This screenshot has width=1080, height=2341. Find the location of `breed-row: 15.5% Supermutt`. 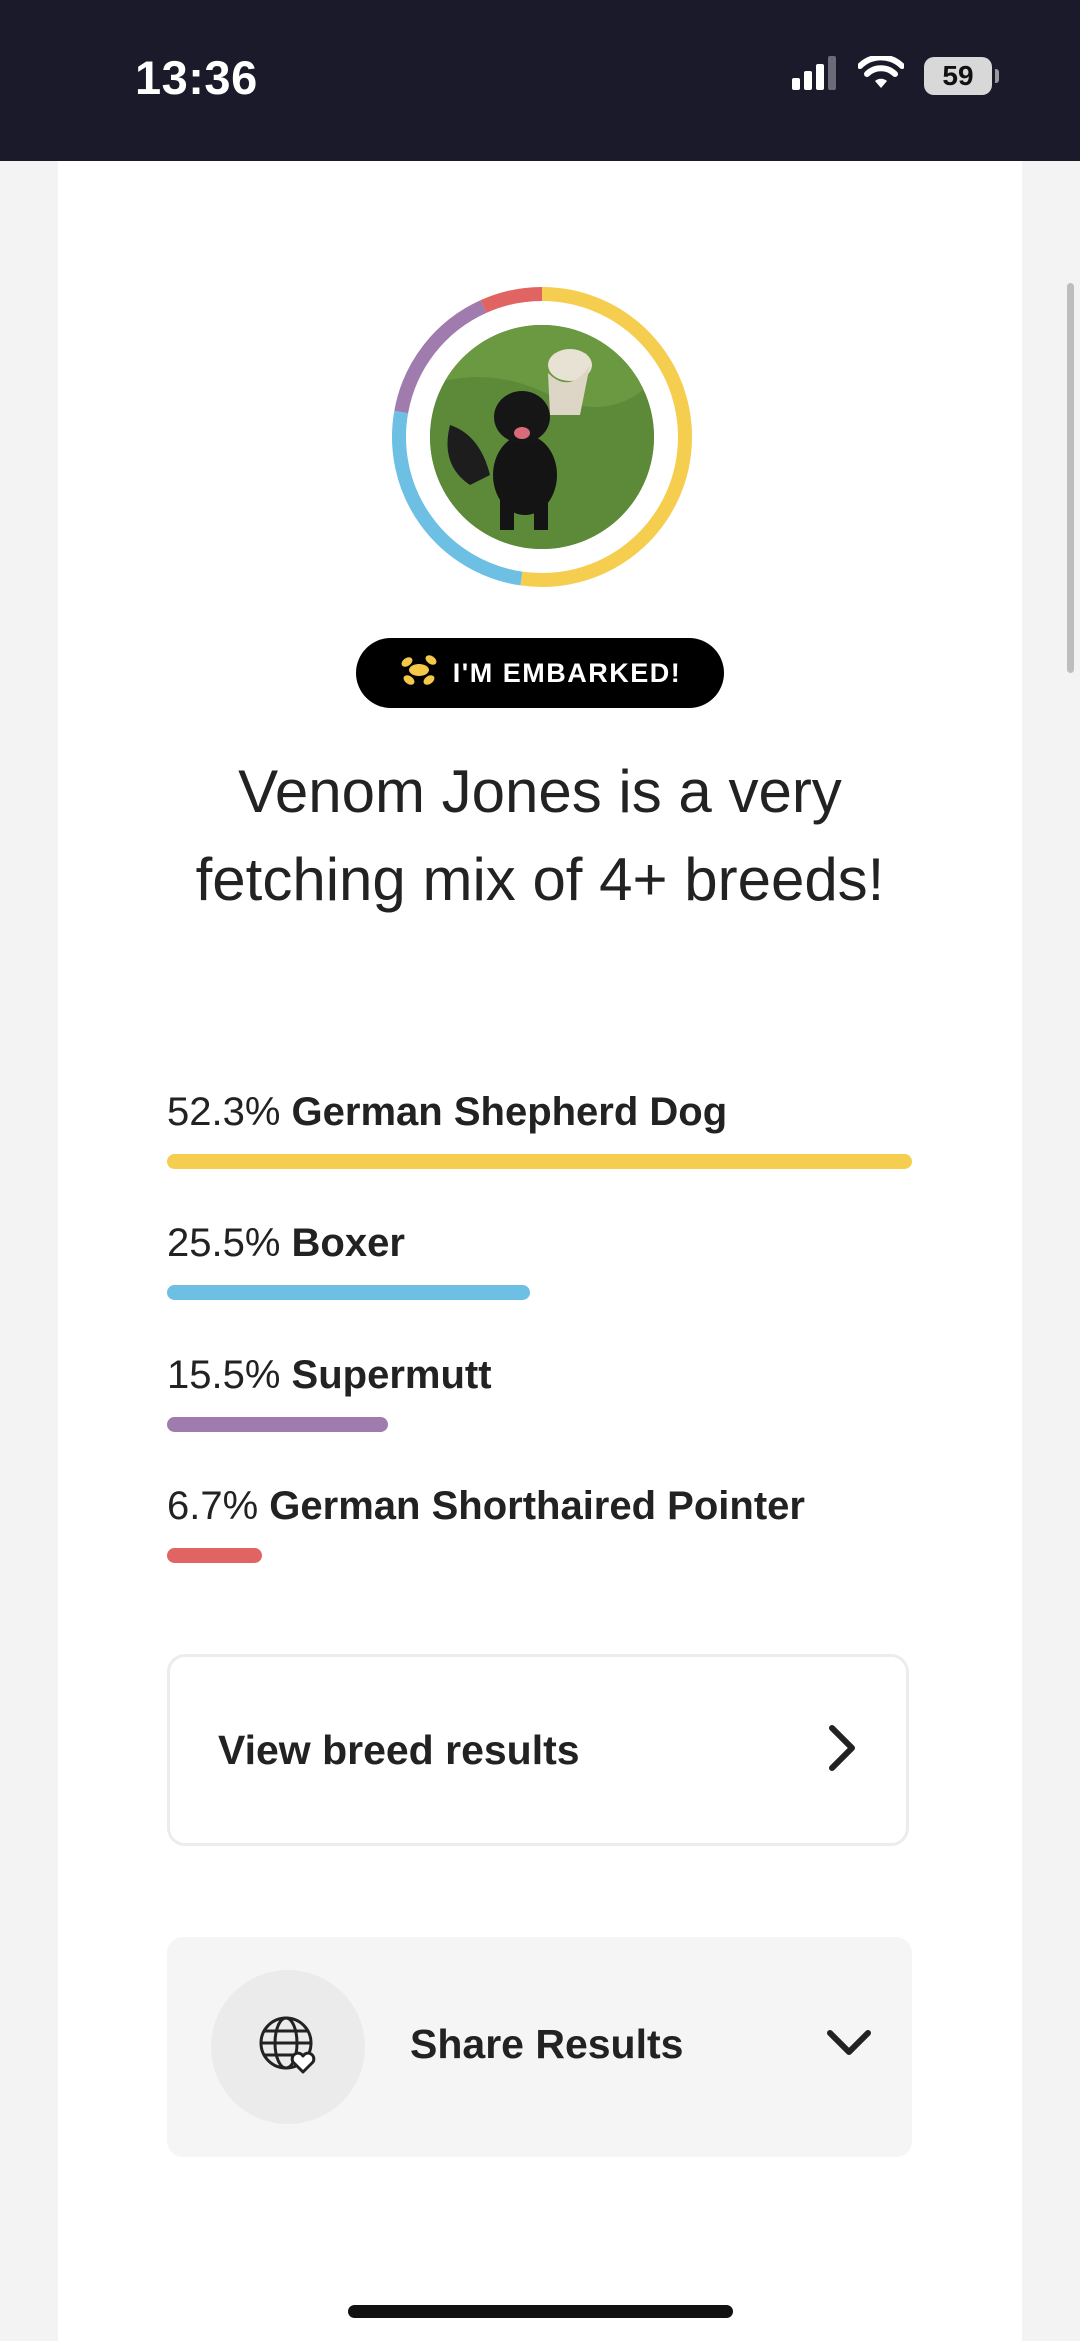

breed-row: 15.5% Supermutt is located at coordinates (539, 1391).